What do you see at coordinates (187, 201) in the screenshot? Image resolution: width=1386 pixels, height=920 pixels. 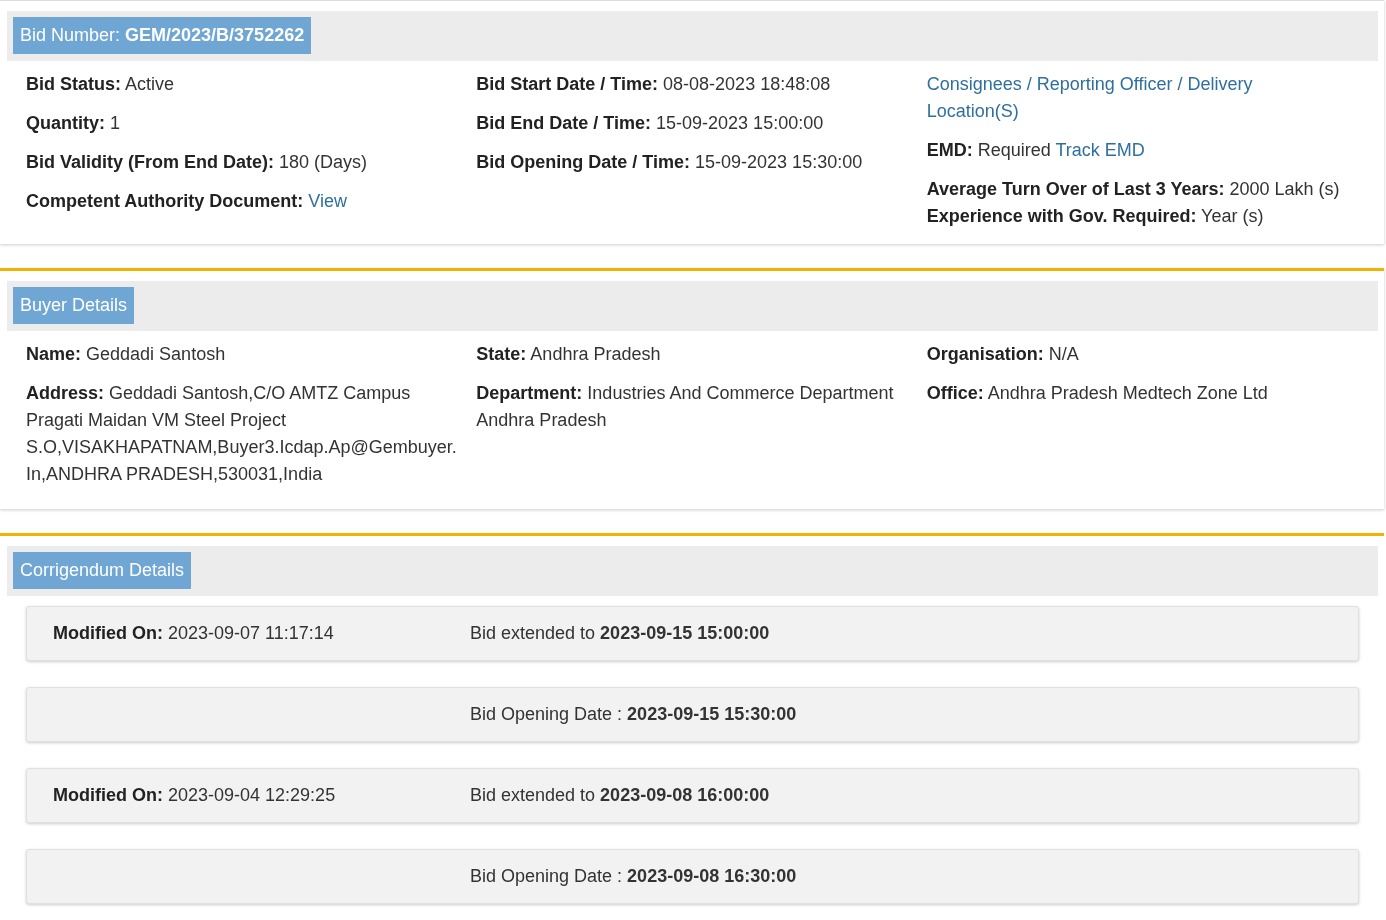 I see `field-text: Competent Authority Document: View` at bounding box center [187, 201].